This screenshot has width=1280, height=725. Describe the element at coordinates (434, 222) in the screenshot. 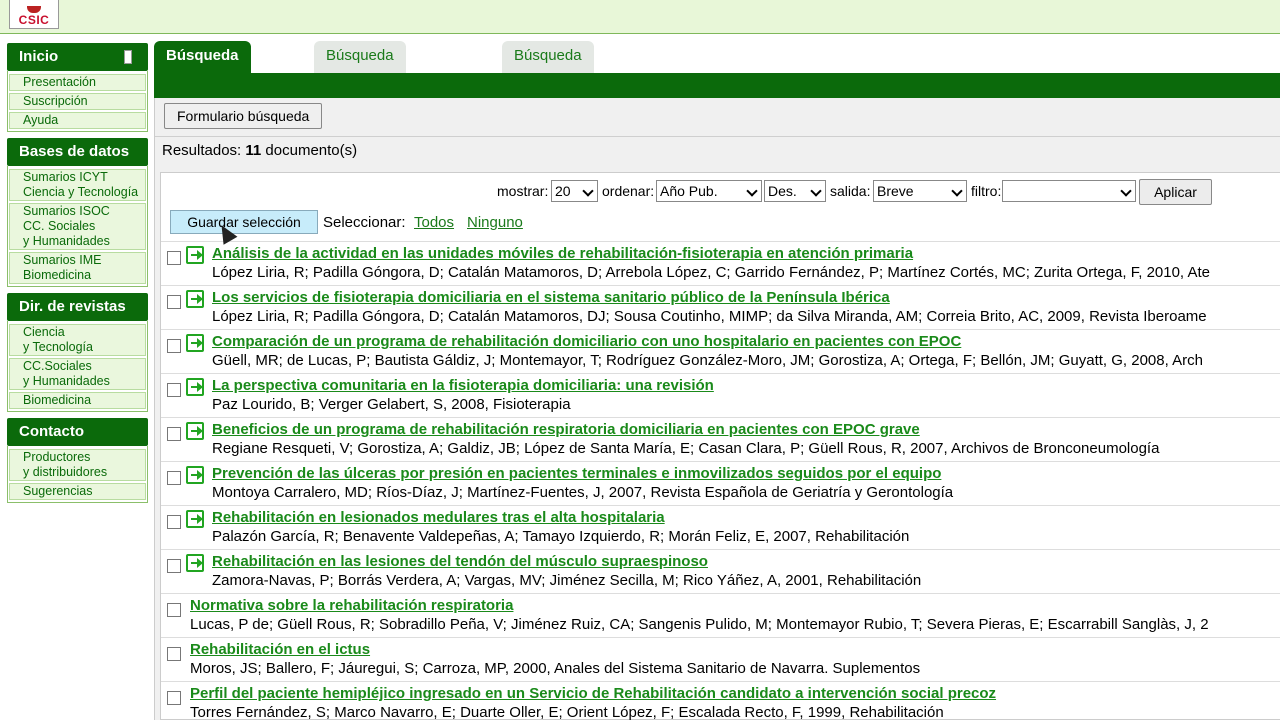

I see `select-all-link: Todos` at that location.